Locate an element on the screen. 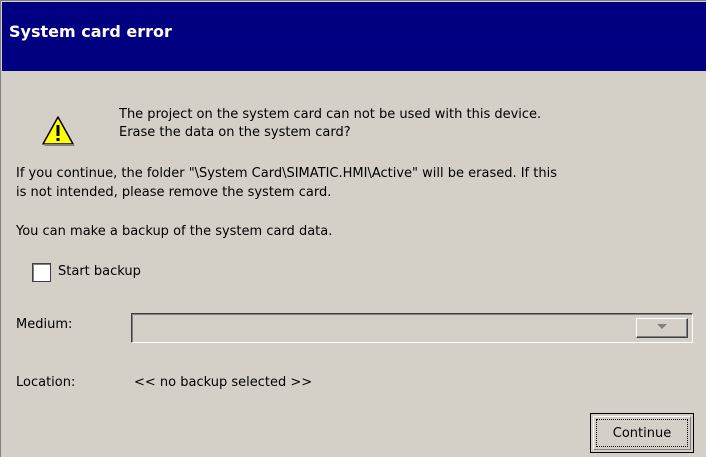 This screenshot has height=457, width=706. medium-dropdown-button is located at coordinates (662, 328).